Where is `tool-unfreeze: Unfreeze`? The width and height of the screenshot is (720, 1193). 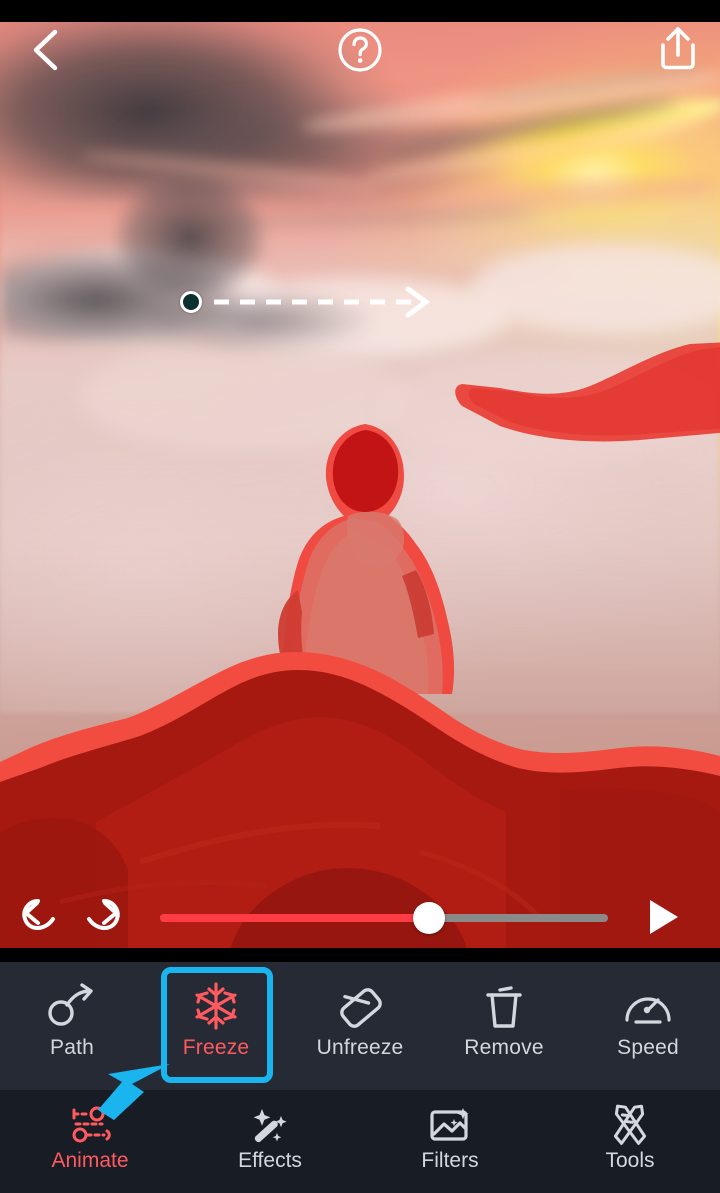 tool-unfreeze: Unfreeze is located at coordinates (360, 1026).